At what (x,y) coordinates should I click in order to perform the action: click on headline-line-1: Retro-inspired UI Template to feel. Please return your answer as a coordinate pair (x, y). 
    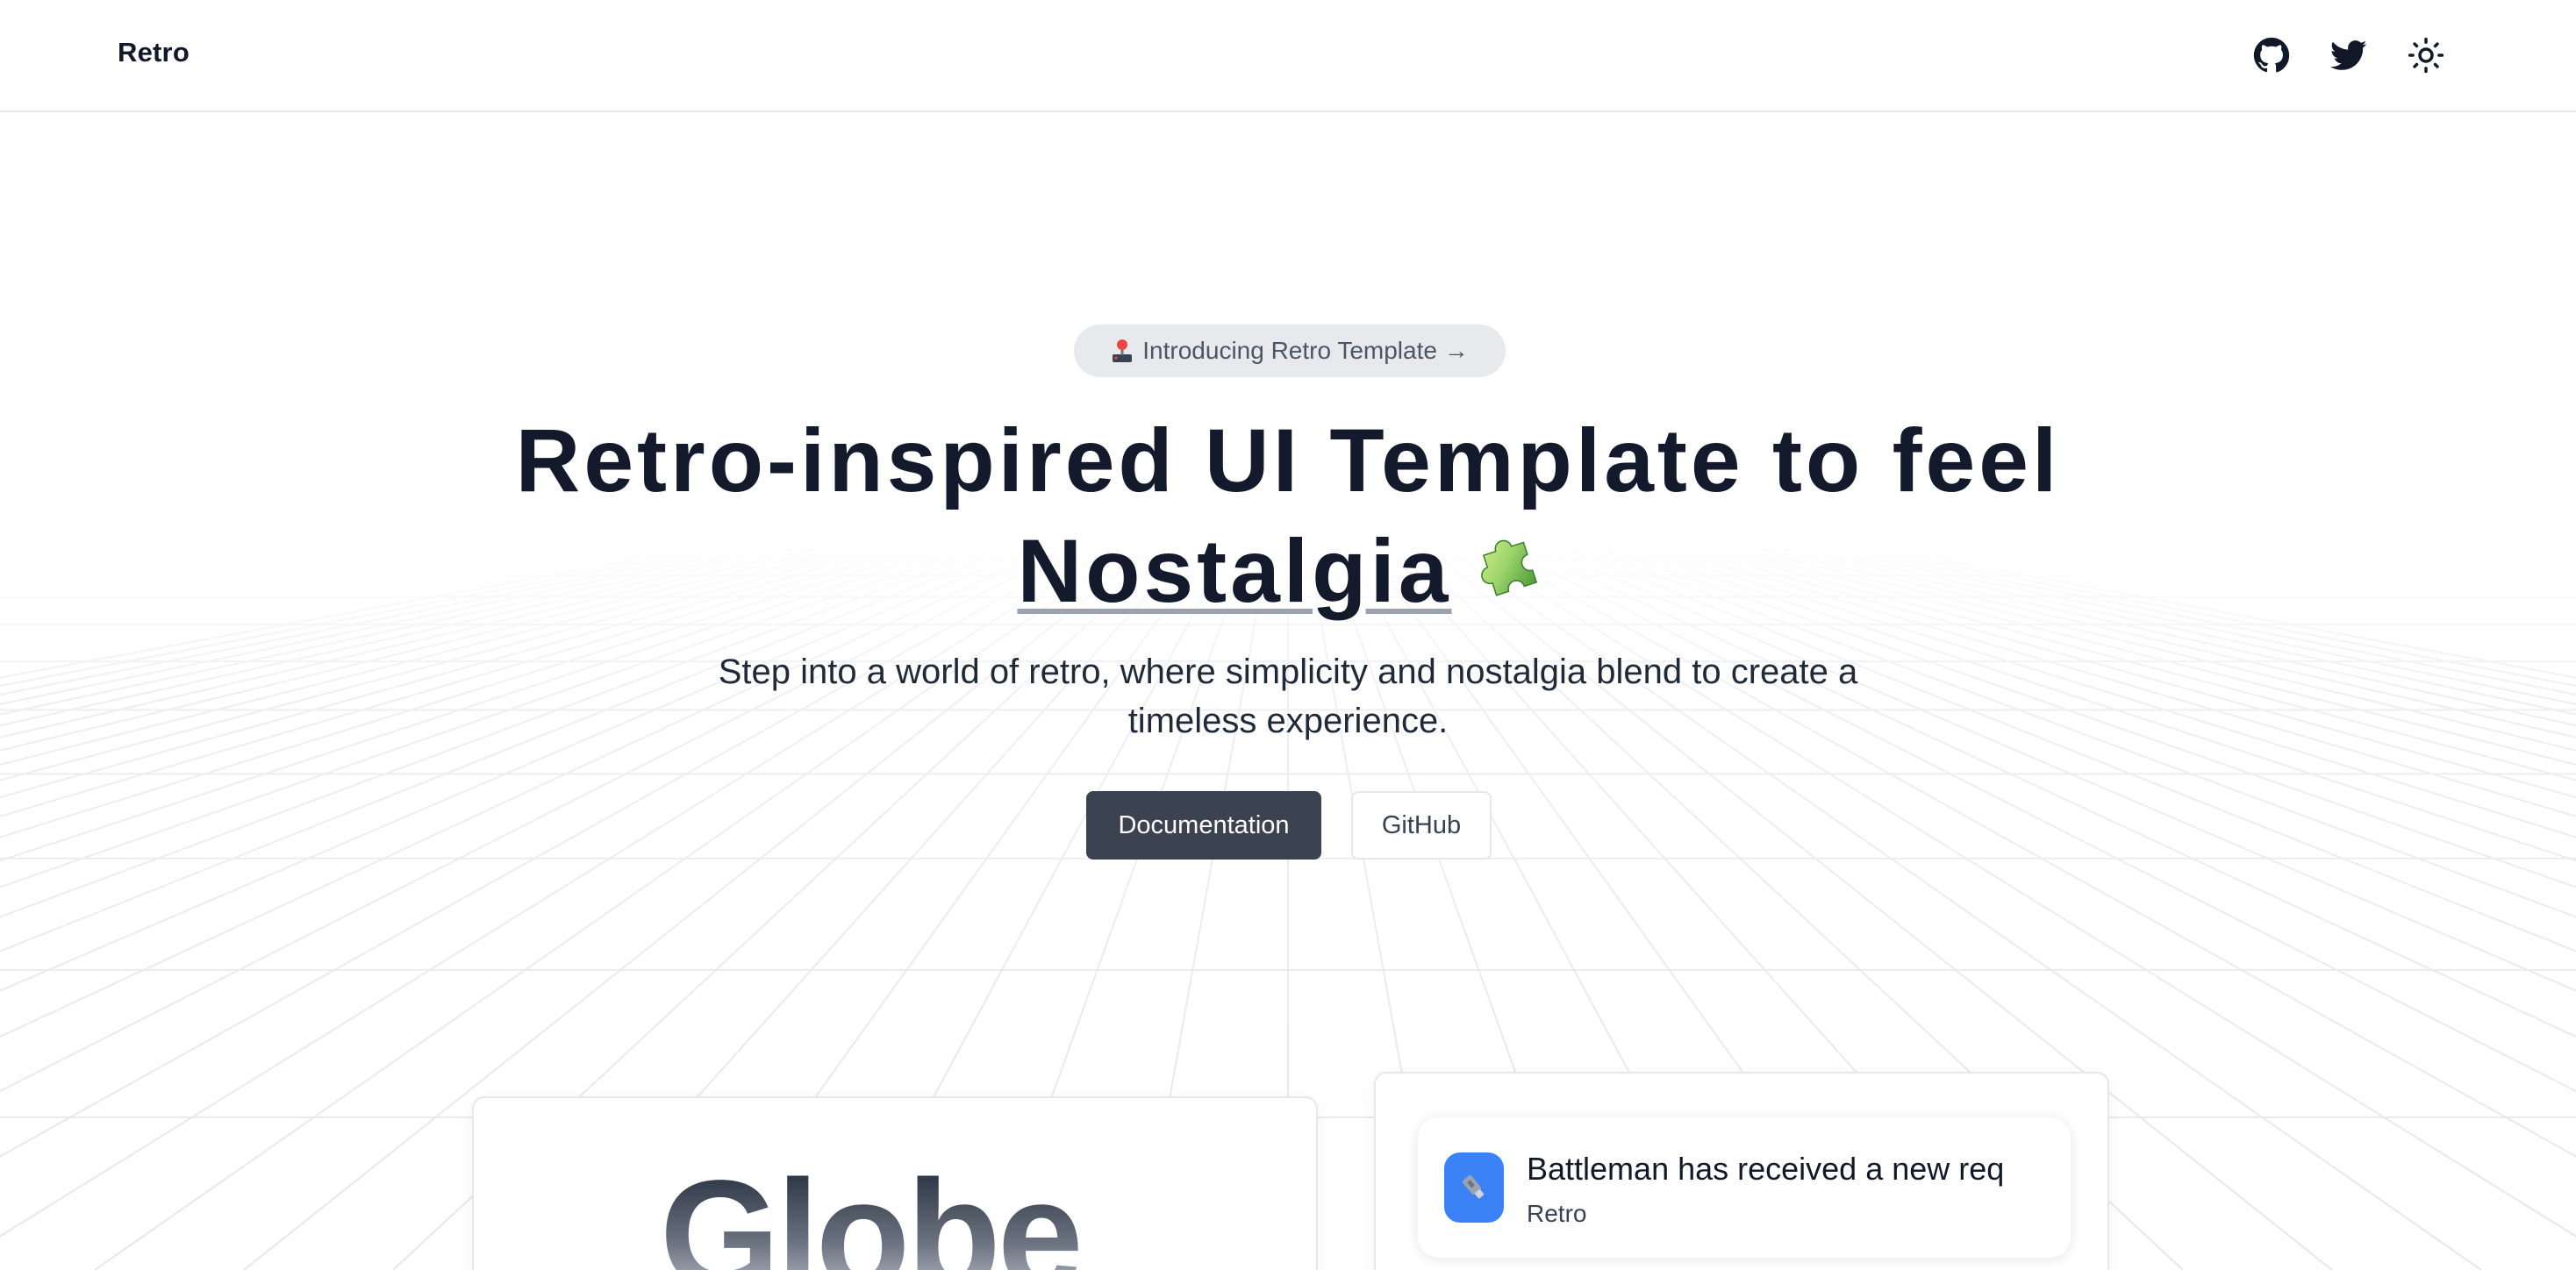
    Looking at the image, I should click on (1288, 460).